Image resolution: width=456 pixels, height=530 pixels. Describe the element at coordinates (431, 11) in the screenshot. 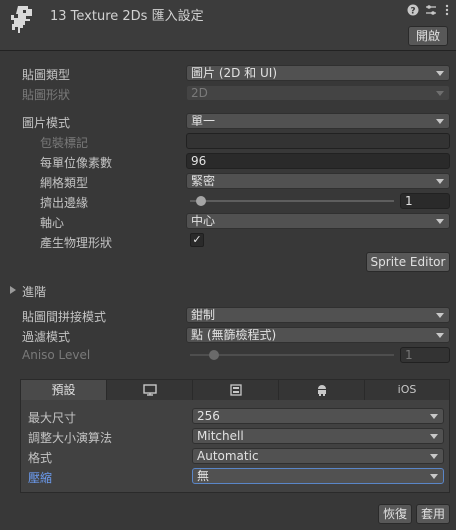

I see `preset-icon` at that location.